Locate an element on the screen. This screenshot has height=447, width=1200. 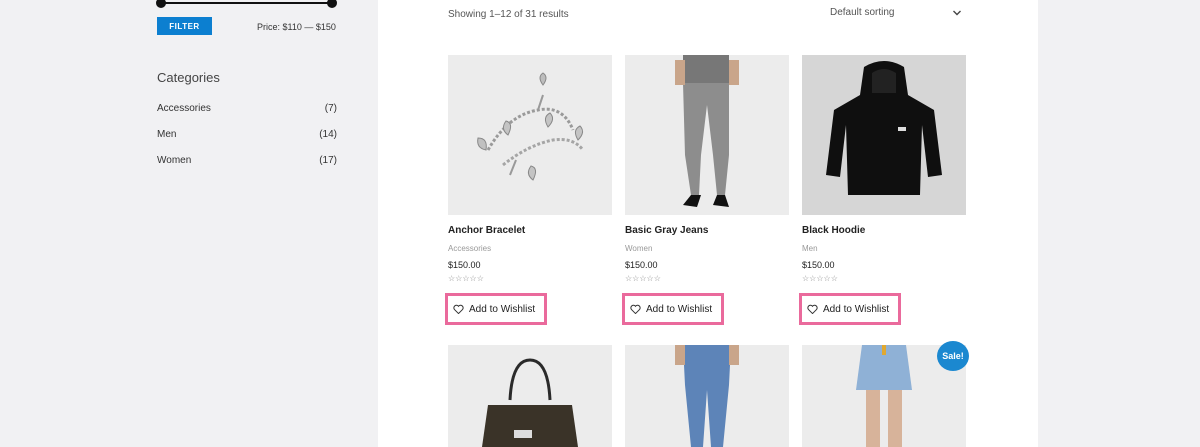
blue-jeans-image is located at coordinates (707, 396).